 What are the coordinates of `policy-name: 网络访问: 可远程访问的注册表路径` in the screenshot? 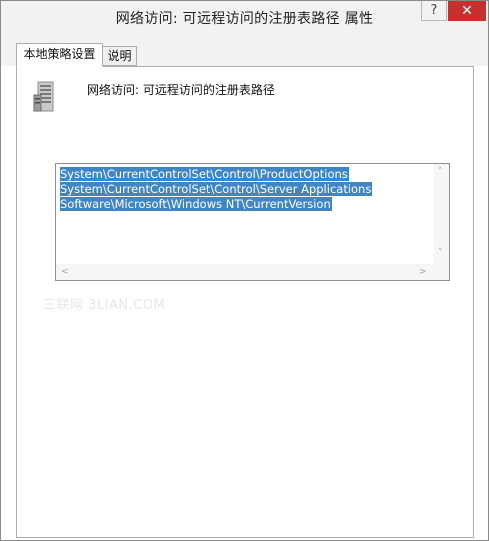 It's located at (181, 90).